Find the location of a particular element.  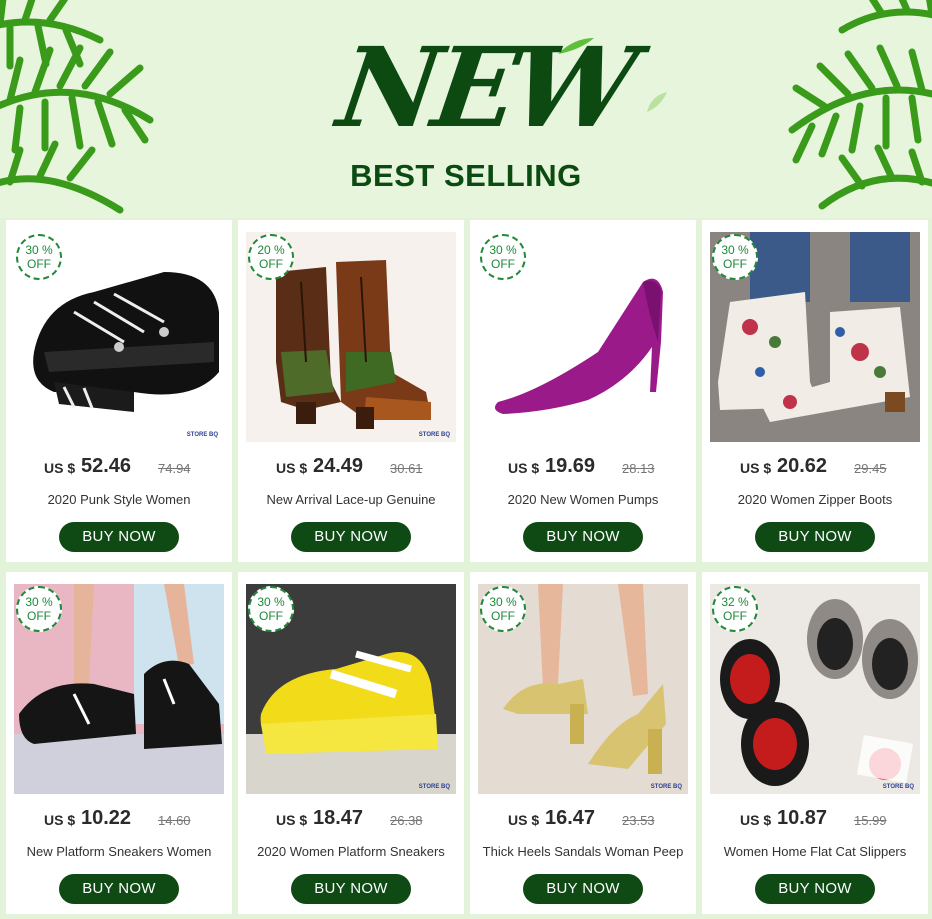

sale-price: 20.62 is located at coordinates (802, 466).